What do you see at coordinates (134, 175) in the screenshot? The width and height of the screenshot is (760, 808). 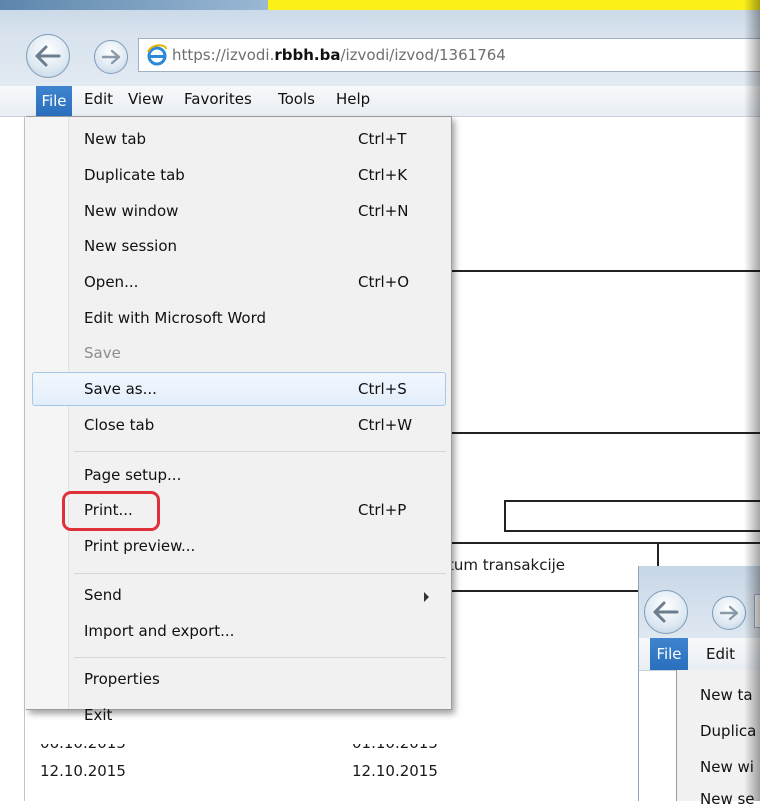 I see `menu-item-duplicate-tab: Duplicate tab` at bounding box center [134, 175].